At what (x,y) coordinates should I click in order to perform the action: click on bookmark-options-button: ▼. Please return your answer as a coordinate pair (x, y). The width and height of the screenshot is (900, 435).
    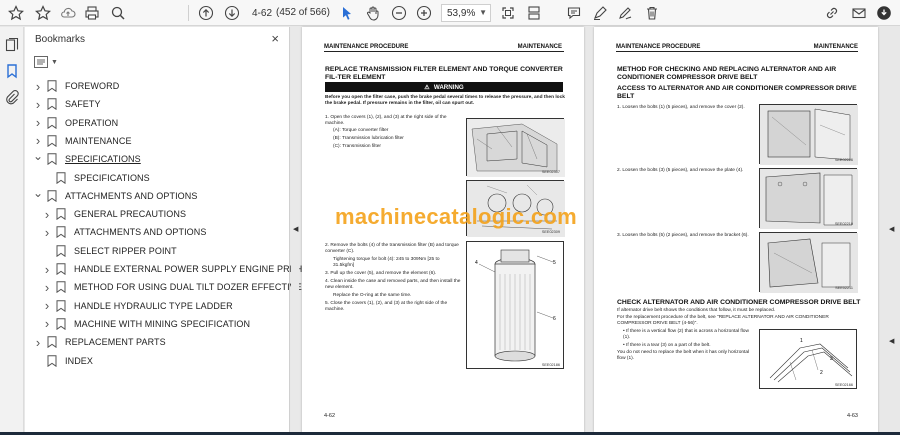
    Looking at the image, I should click on (46, 62).